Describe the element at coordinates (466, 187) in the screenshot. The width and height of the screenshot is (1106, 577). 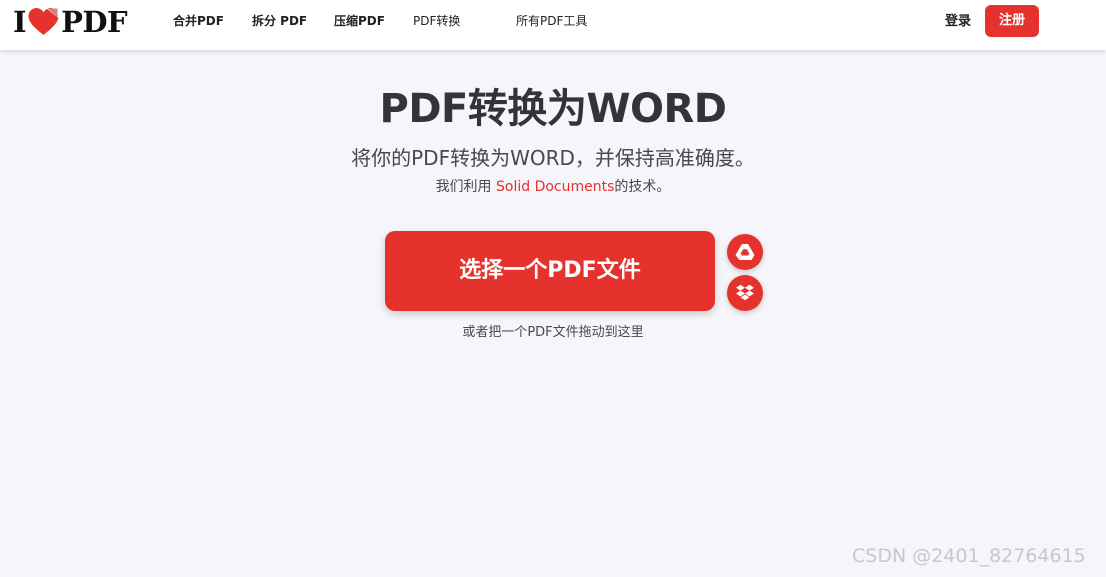
I see `technology-credit-prefix: 我们利用` at that location.